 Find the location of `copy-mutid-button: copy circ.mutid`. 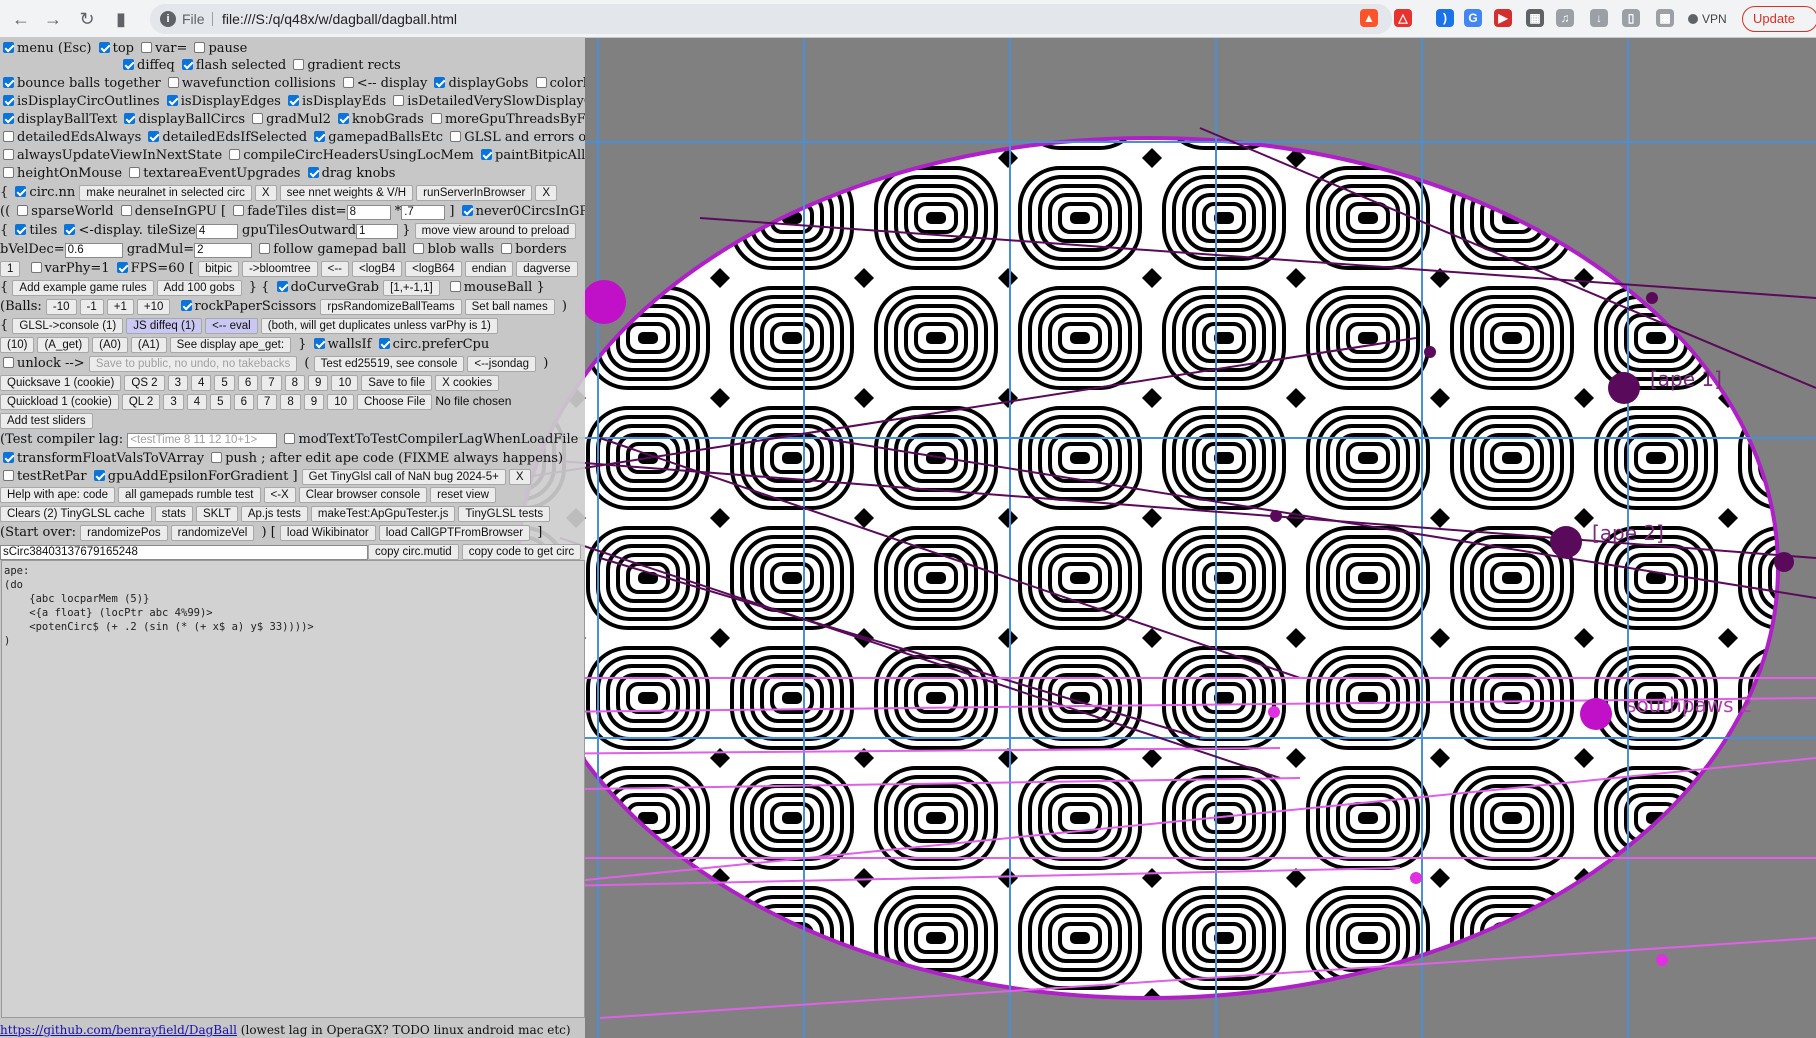

copy-mutid-button: copy circ.mutid is located at coordinates (413, 552).